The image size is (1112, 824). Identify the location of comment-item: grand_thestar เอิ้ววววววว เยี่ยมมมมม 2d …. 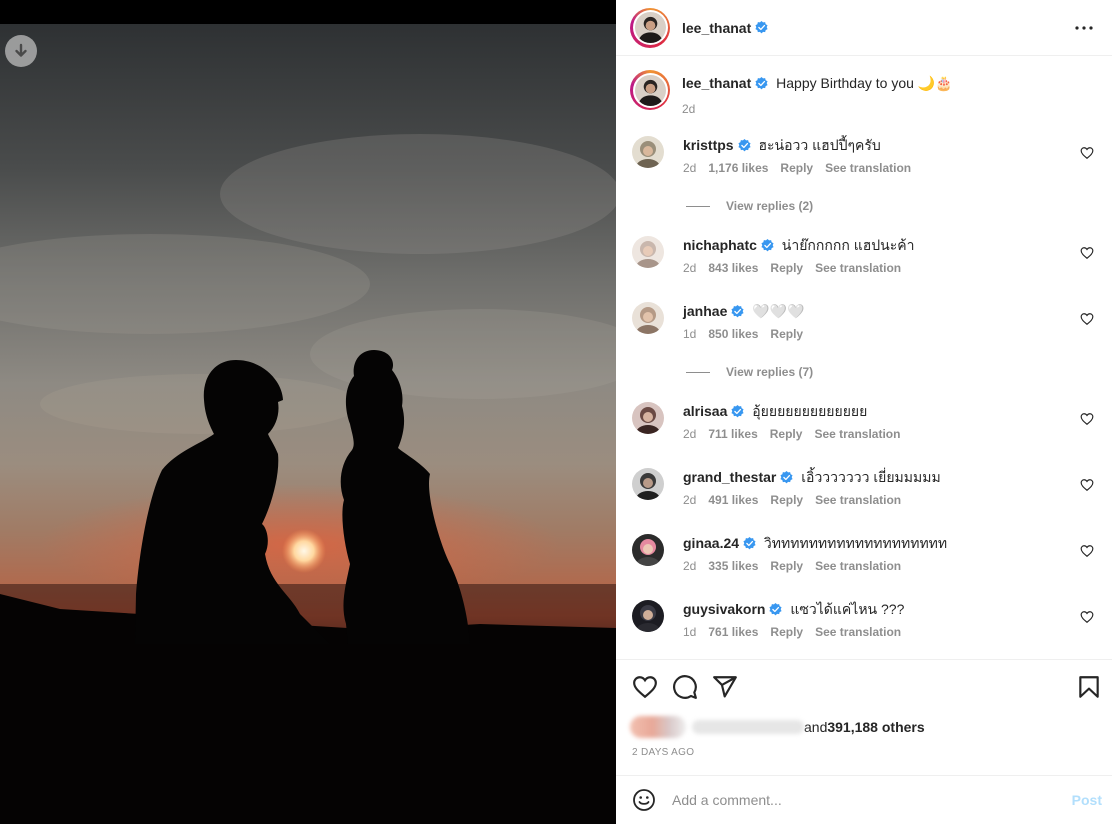
(867, 487).